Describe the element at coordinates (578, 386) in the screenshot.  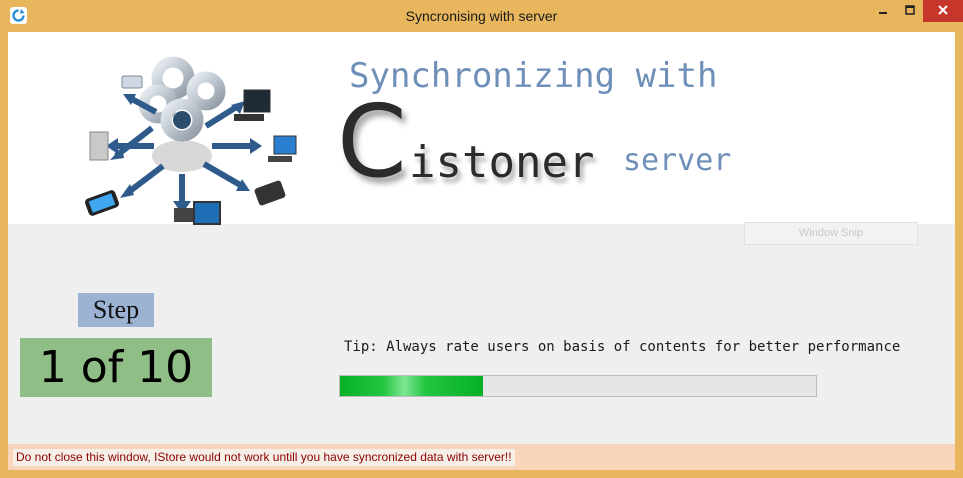
I see `sync-progress-bar` at that location.